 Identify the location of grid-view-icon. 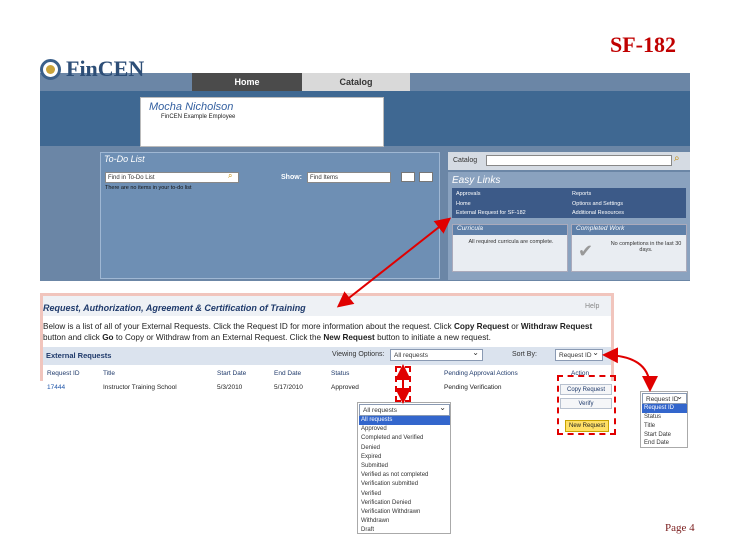
(426, 177).